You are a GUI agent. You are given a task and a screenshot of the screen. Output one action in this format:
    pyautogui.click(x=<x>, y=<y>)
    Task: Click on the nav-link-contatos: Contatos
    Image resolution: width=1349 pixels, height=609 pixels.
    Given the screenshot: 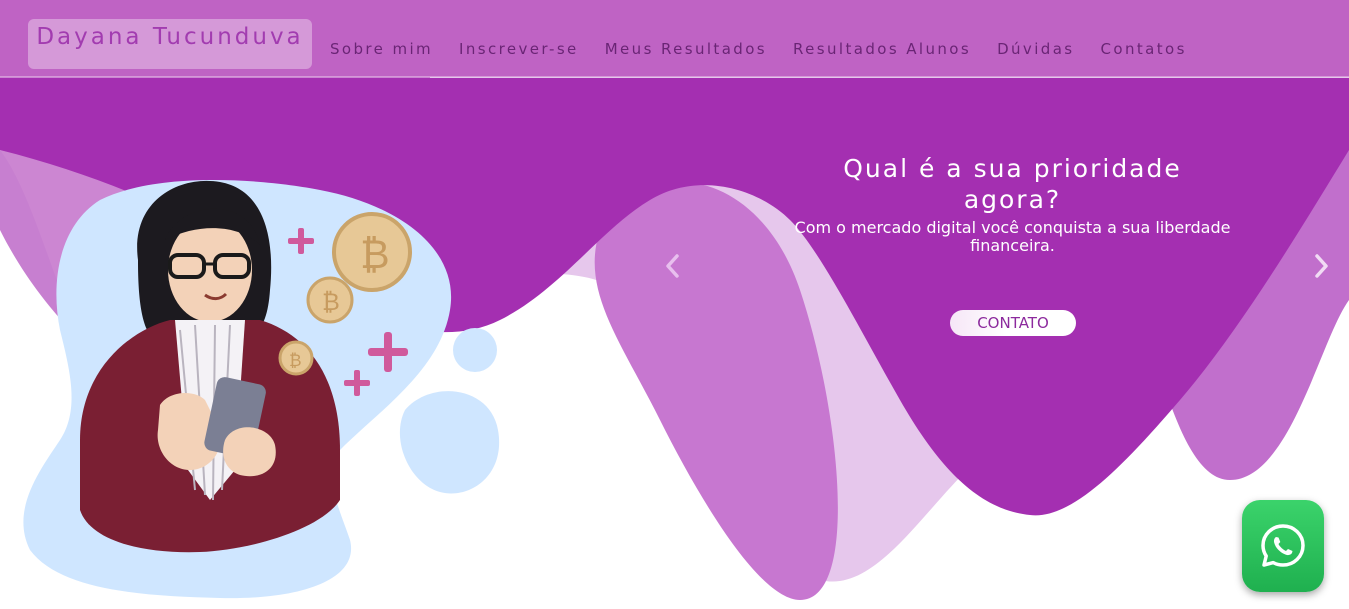 What is the action you would take?
    pyautogui.click(x=1144, y=49)
    